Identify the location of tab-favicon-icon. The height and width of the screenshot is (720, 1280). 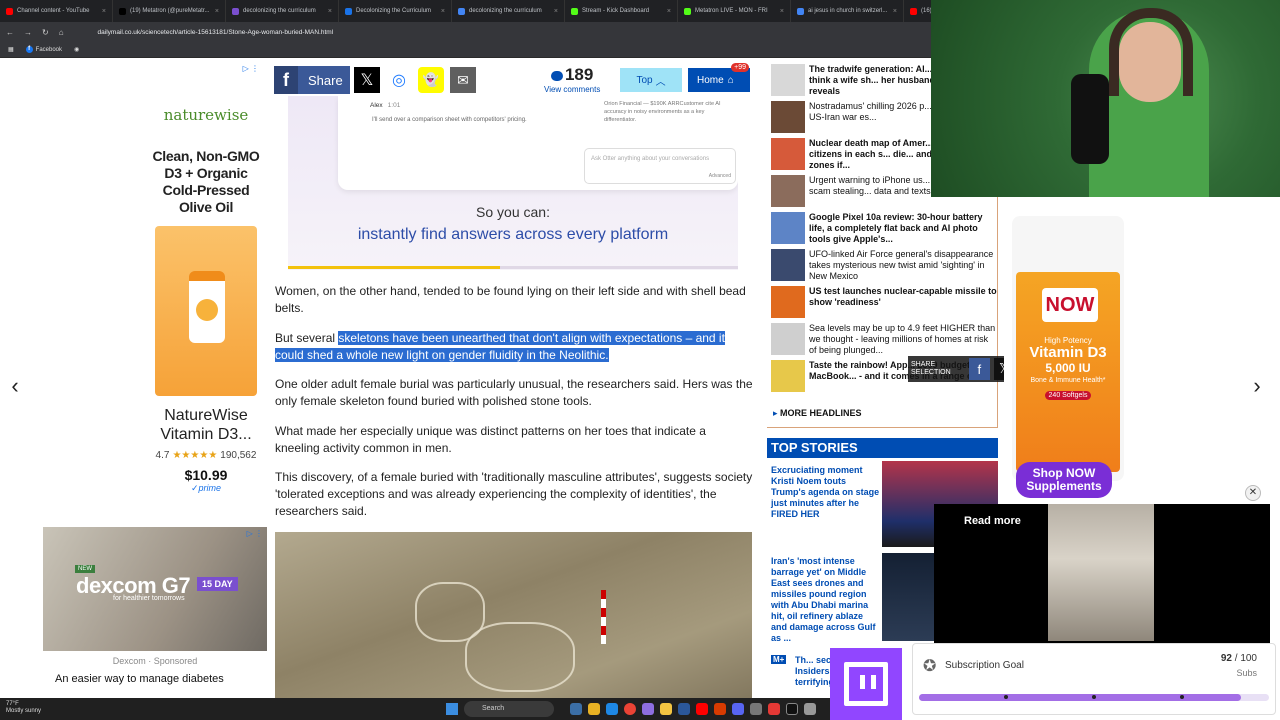
(800, 11).